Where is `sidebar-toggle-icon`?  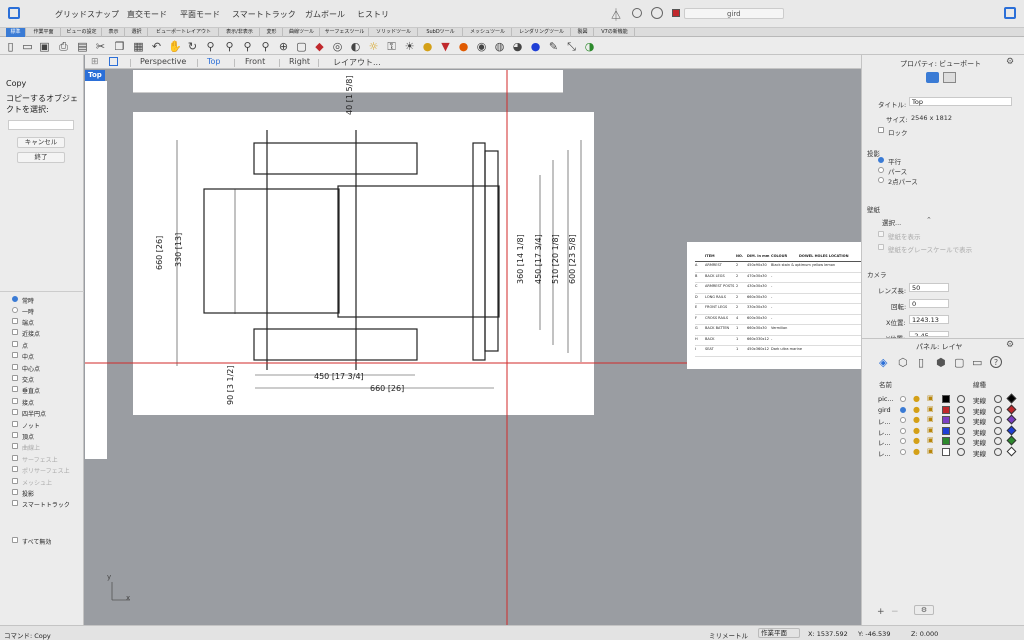
sidebar-toggle-icon is located at coordinates (14, 13).